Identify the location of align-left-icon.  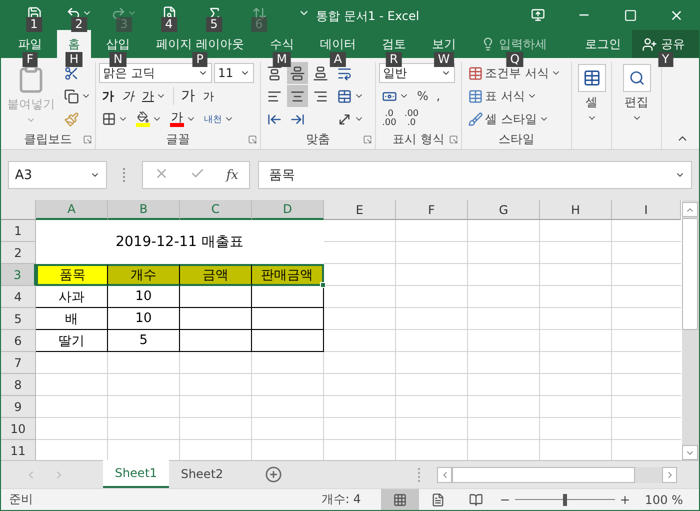
(274, 96).